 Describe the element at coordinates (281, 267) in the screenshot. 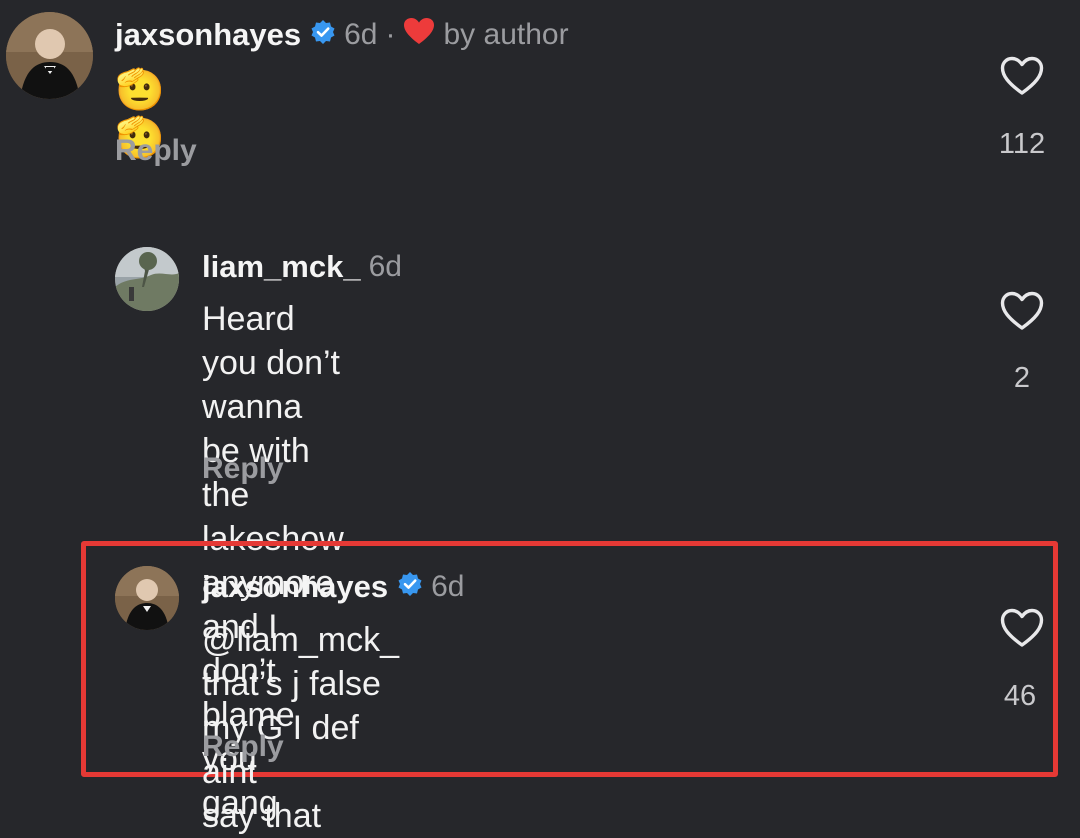

I see `username: liam_mck_` at that location.